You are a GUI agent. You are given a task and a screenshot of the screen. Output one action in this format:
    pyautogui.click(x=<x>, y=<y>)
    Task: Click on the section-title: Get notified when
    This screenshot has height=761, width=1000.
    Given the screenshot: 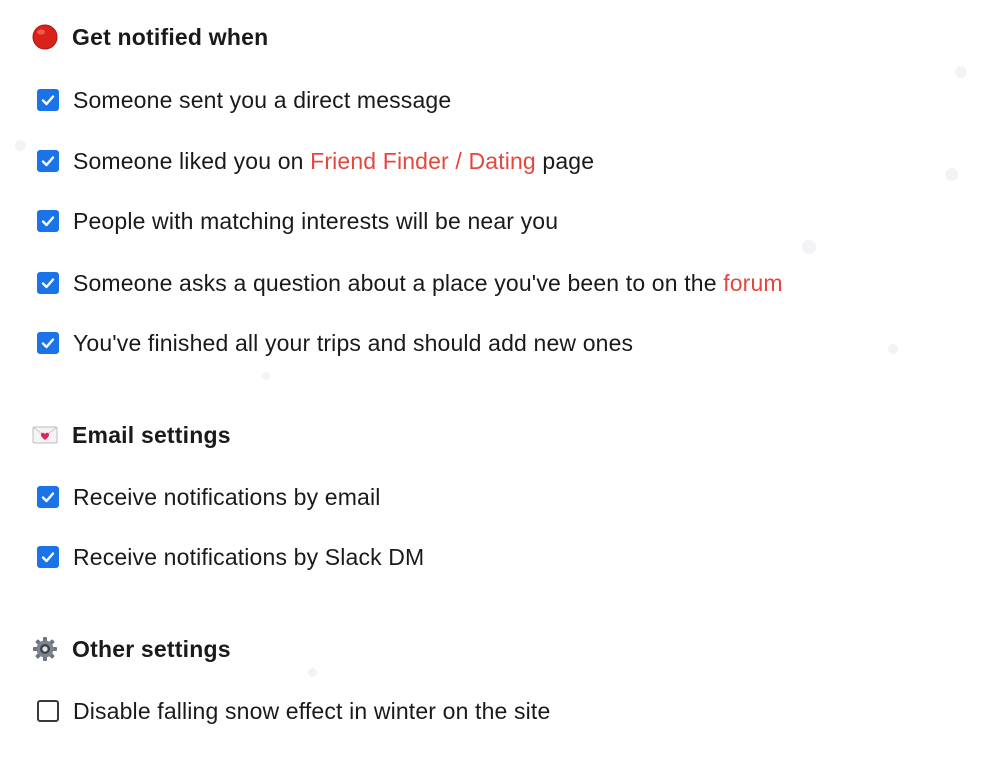 What is the action you would take?
    pyautogui.click(x=170, y=36)
    